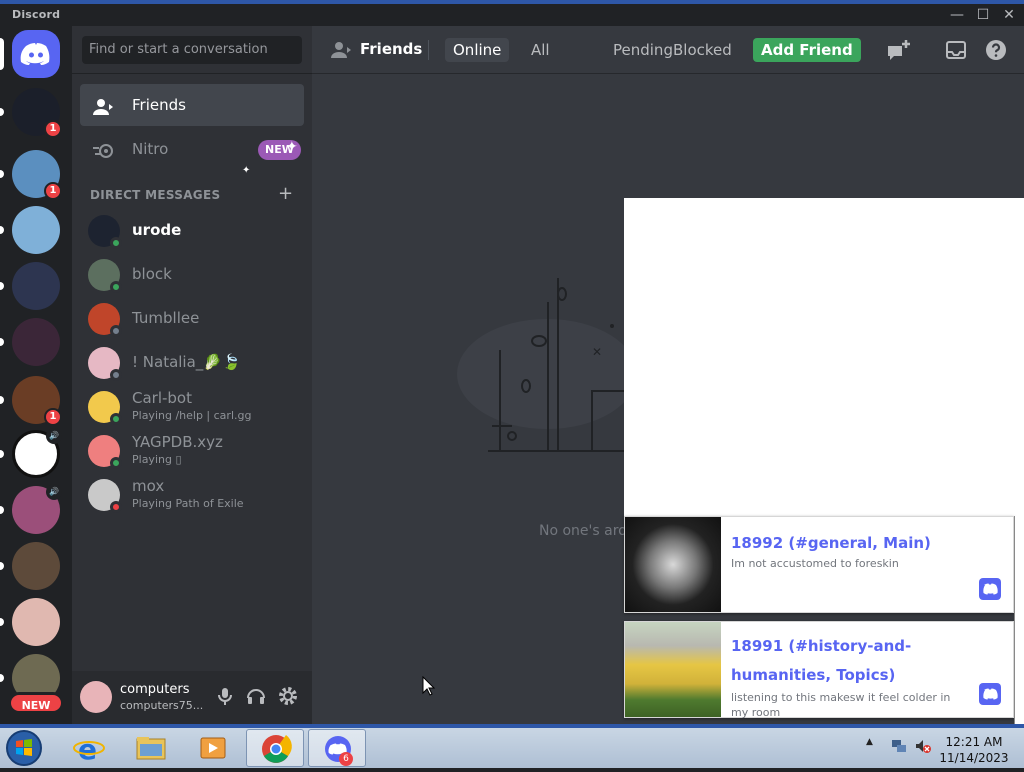 This screenshot has height=772, width=1024. What do you see at coordinates (256, 696) in the screenshot?
I see `headphones-icon` at bounding box center [256, 696].